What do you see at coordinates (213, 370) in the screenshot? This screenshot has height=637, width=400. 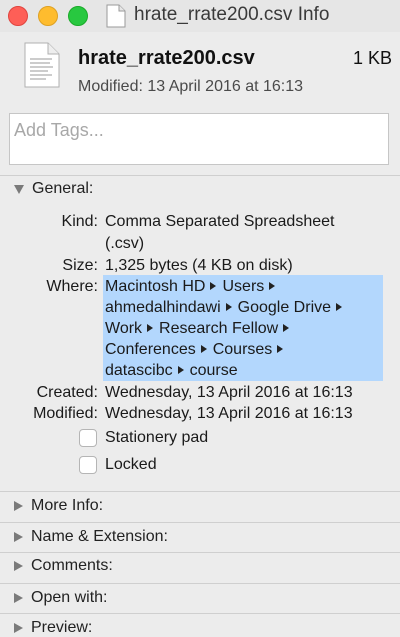 I see `path-item: course` at bounding box center [213, 370].